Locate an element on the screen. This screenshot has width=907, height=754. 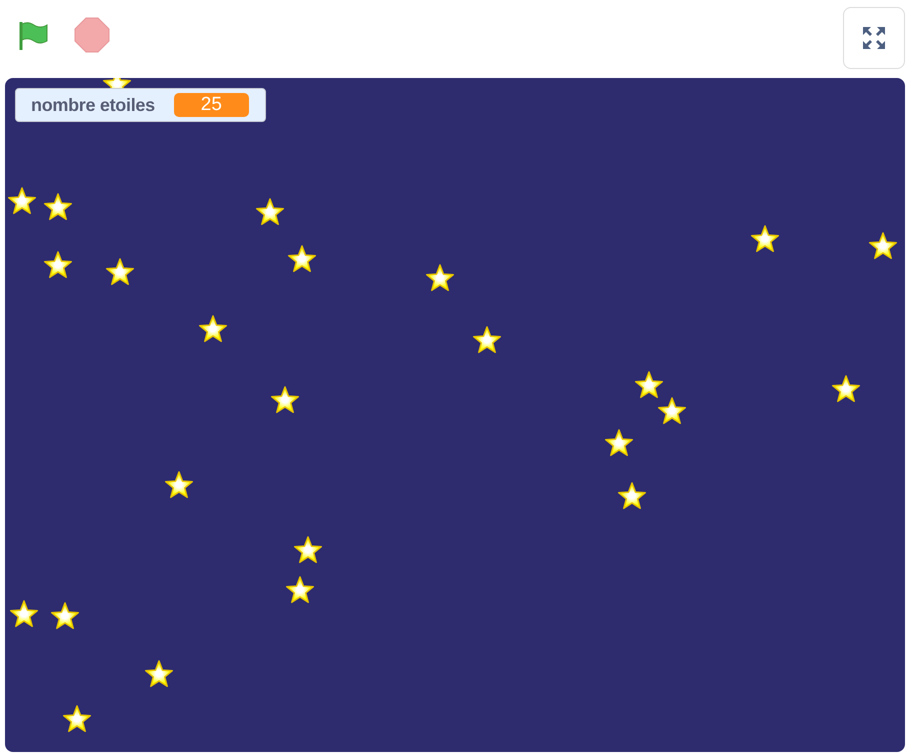
fullscreen-button is located at coordinates (874, 38).